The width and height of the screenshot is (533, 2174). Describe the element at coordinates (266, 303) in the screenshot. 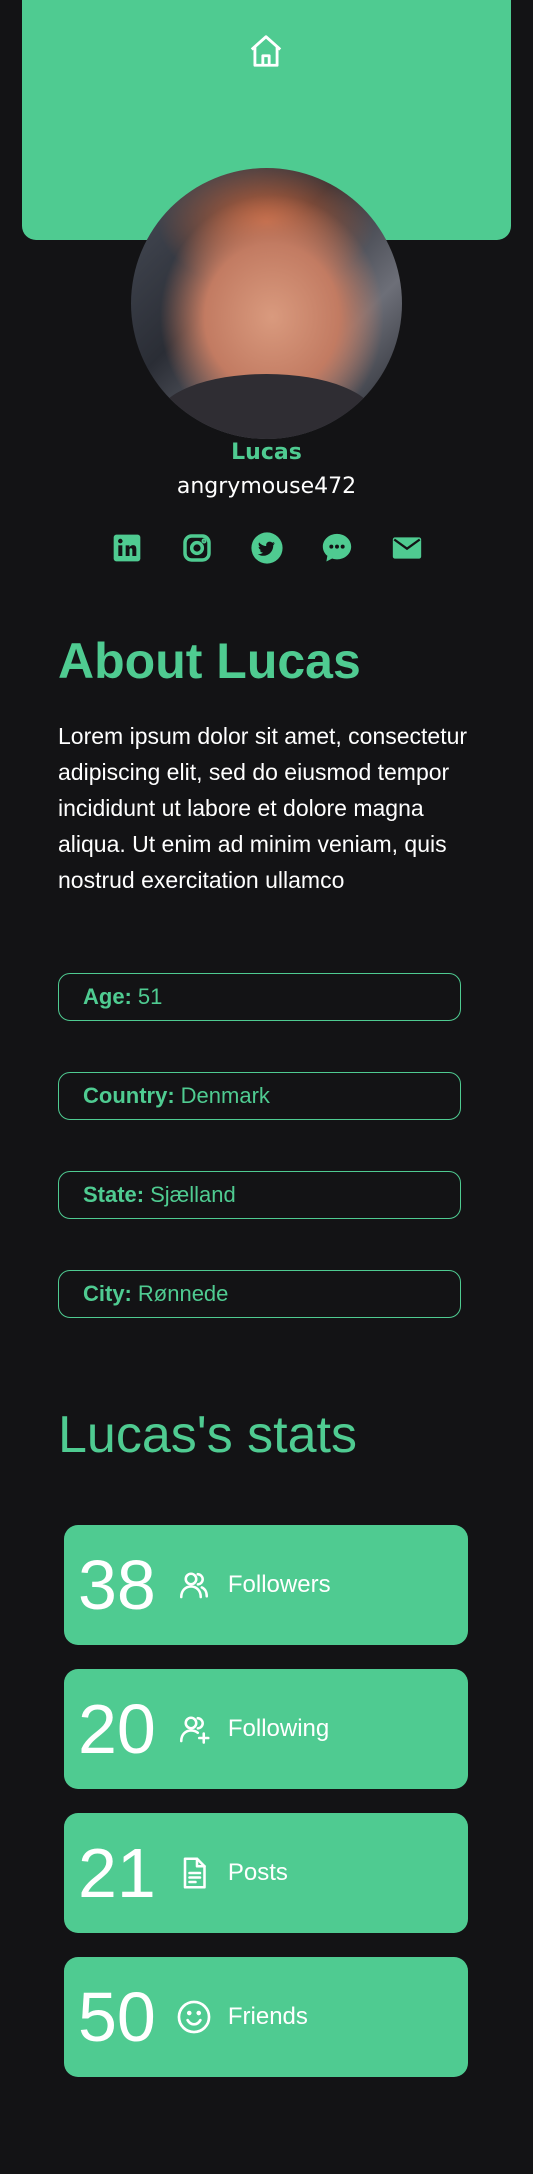

I see `avatar` at that location.